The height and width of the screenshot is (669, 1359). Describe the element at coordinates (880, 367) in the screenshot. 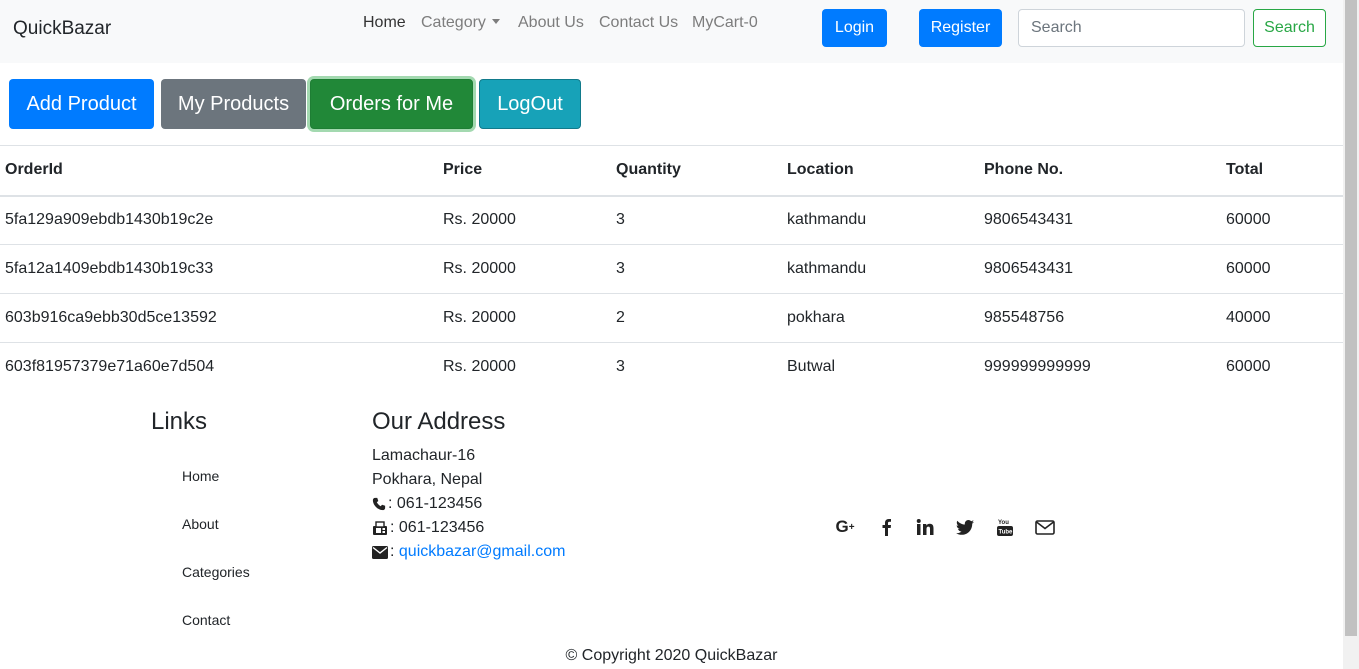

I see `cell-location: Butwal` at that location.